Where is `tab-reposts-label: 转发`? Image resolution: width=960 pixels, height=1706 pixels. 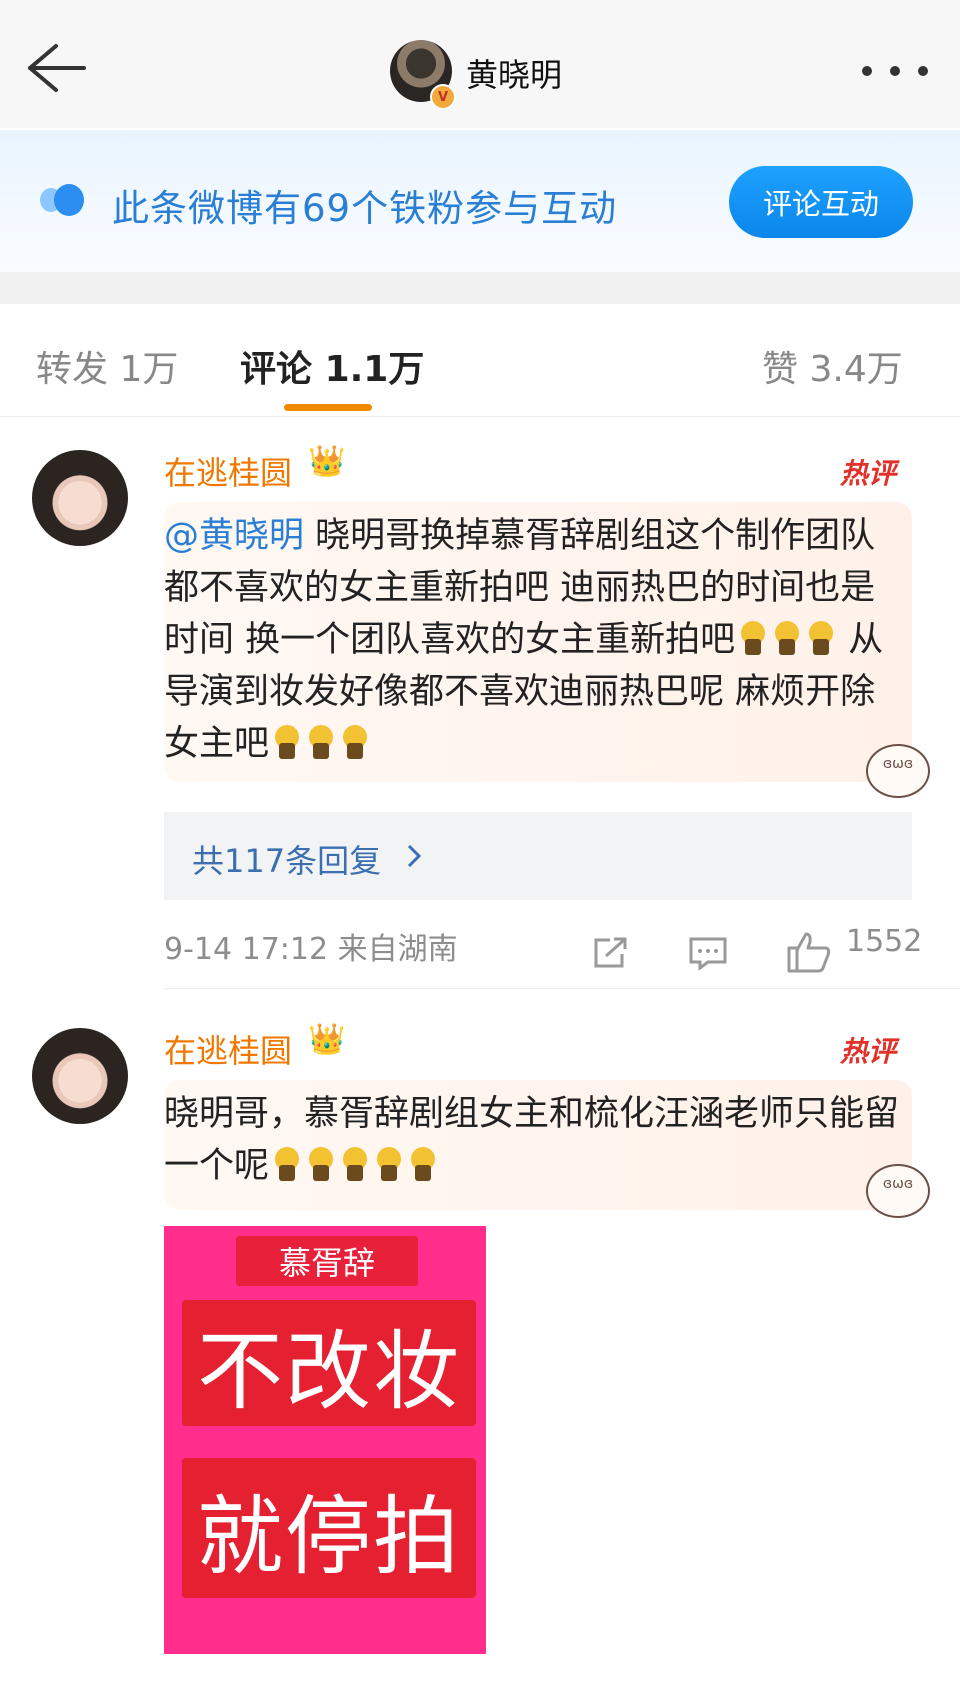 tab-reposts-label: 转发 is located at coordinates (72, 369).